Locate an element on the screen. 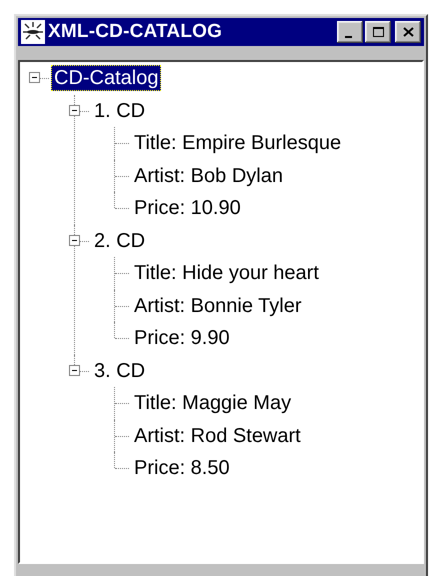 Image resolution: width=434 pixels, height=576 pixels. close-icon is located at coordinates (408, 32).